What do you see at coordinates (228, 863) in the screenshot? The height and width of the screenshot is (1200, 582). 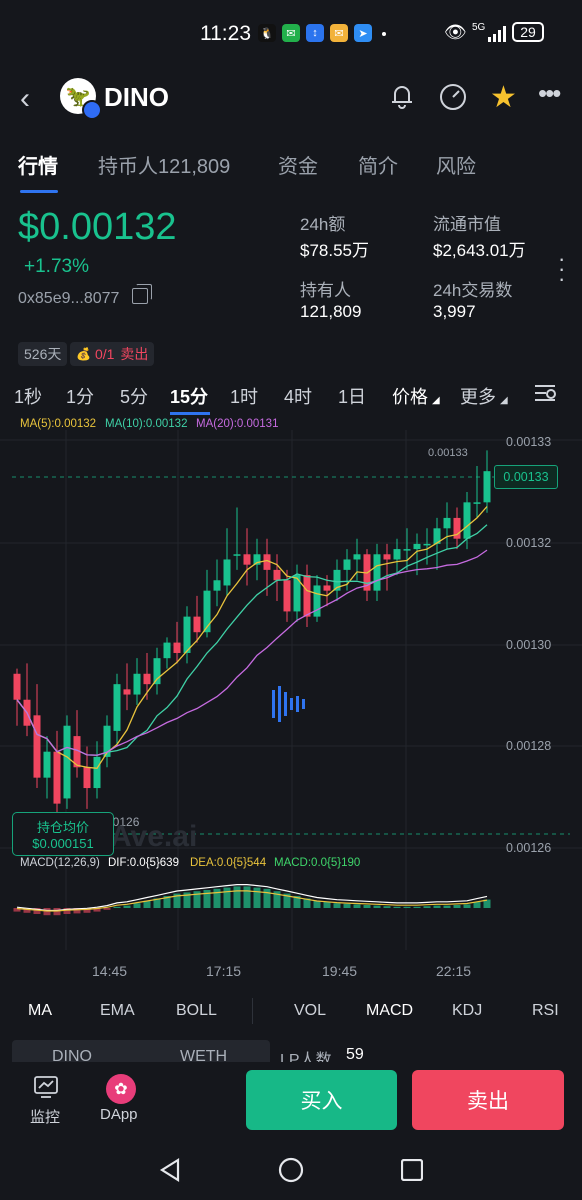 I see `macd-dea: DEA:0.0{5}544` at bounding box center [228, 863].